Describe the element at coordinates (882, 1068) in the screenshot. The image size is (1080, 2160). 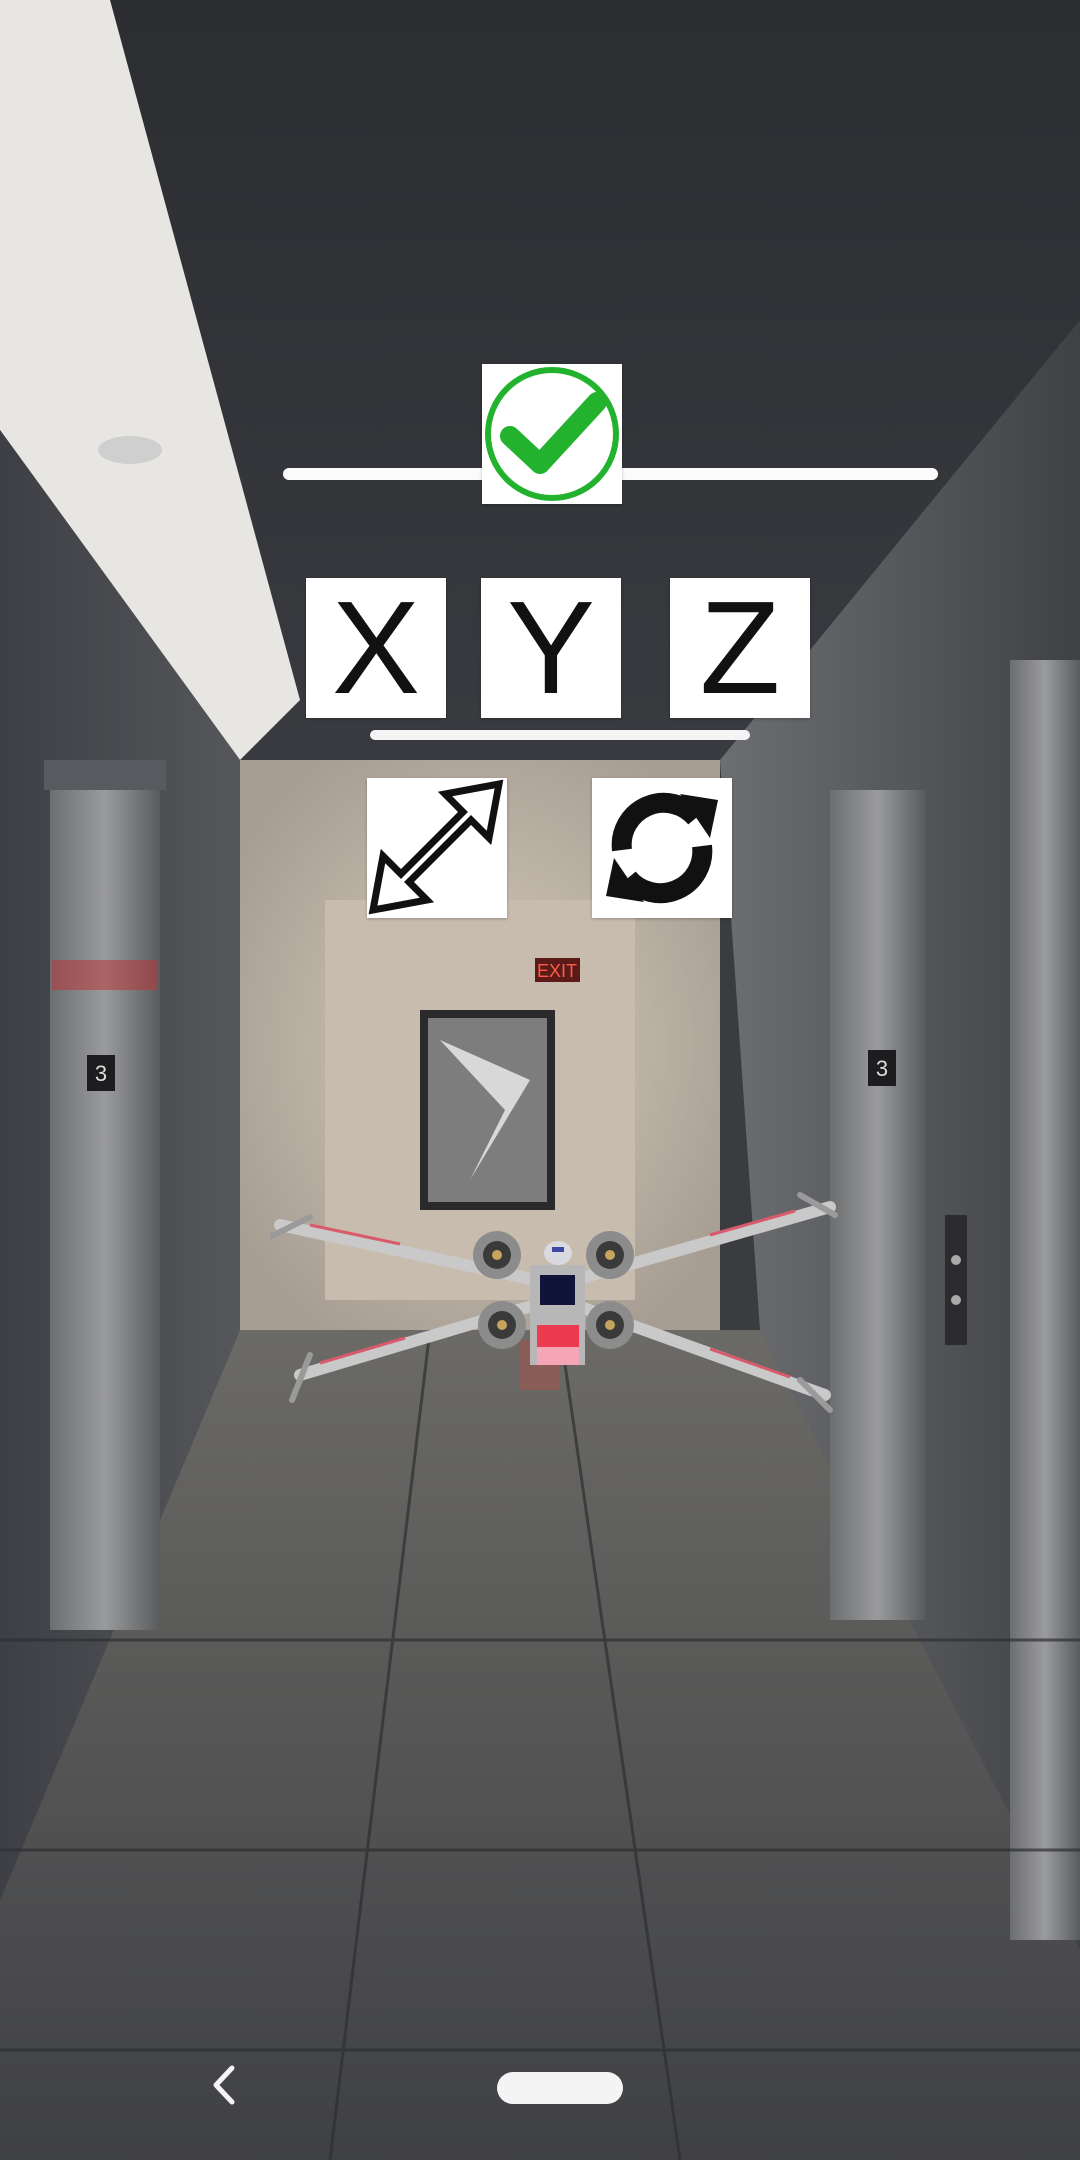
I see `floor-number-right: 3` at that location.